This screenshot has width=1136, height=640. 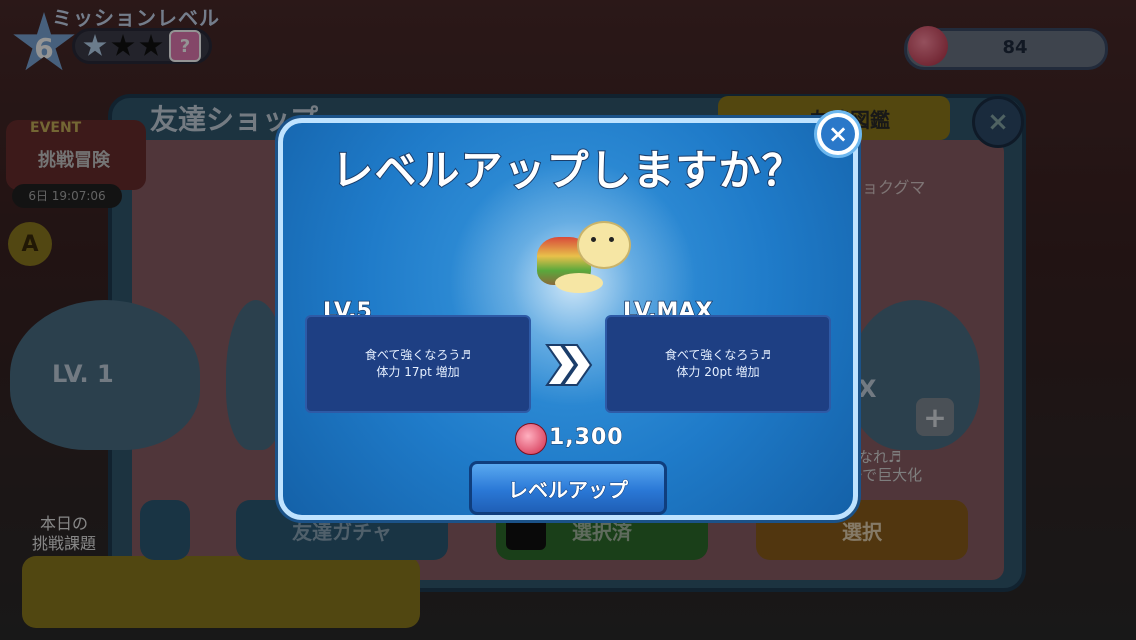 What do you see at coordinates (418, 372) in the screenshot?
I see `current-desc-line2: 体力 17pt 増加` at bounding box center [418, 372].